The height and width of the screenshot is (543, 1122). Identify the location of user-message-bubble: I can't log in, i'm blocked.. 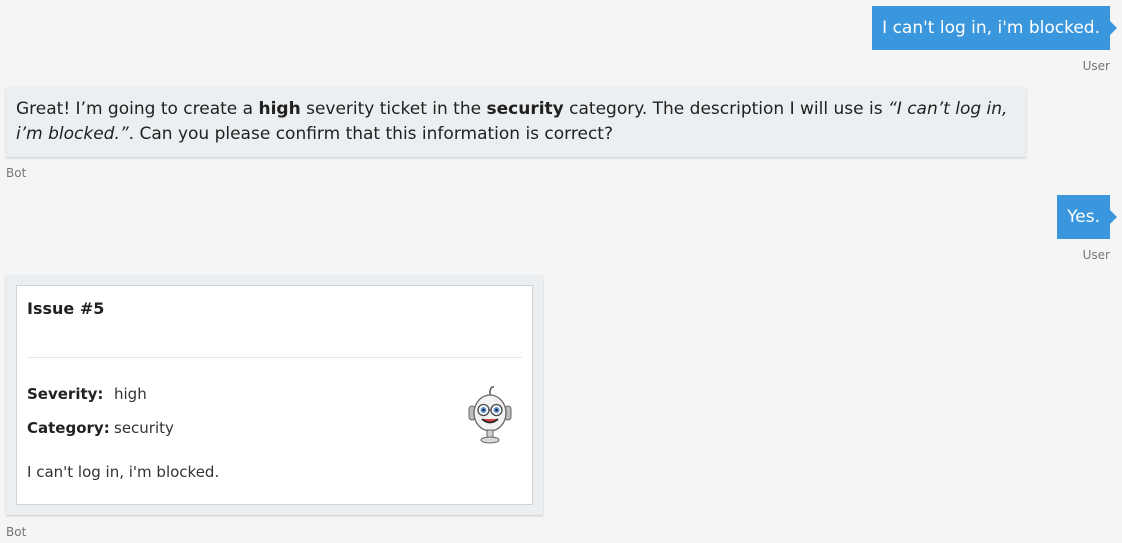
(994, 28).